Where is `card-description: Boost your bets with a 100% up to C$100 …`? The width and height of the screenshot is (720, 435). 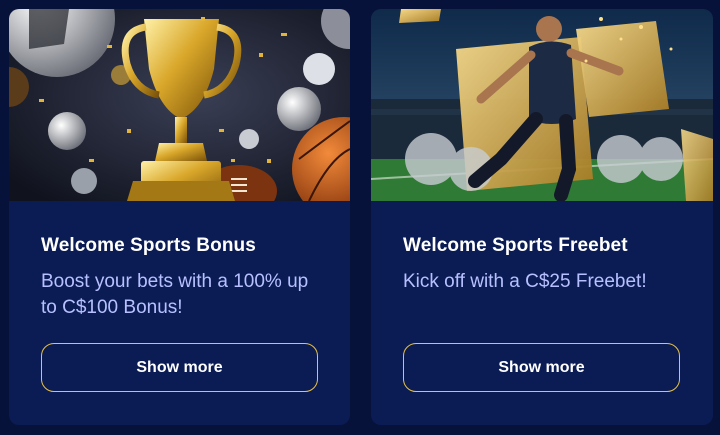 card-description: Boost your bets with a 100% up to C$100 … is located at coordinates (175, 294).